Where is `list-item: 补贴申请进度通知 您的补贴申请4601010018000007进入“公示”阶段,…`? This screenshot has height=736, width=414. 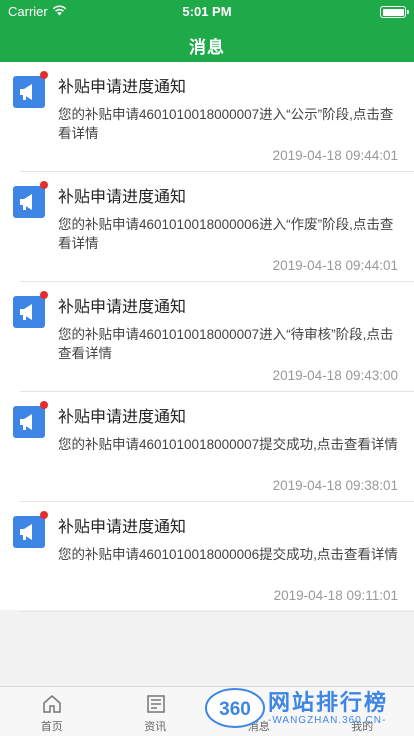
list-item: 补贴申请进度通知 您的补贴申请4601010018000007进入“公示”阶段,… is located at coordinates (207, 117).